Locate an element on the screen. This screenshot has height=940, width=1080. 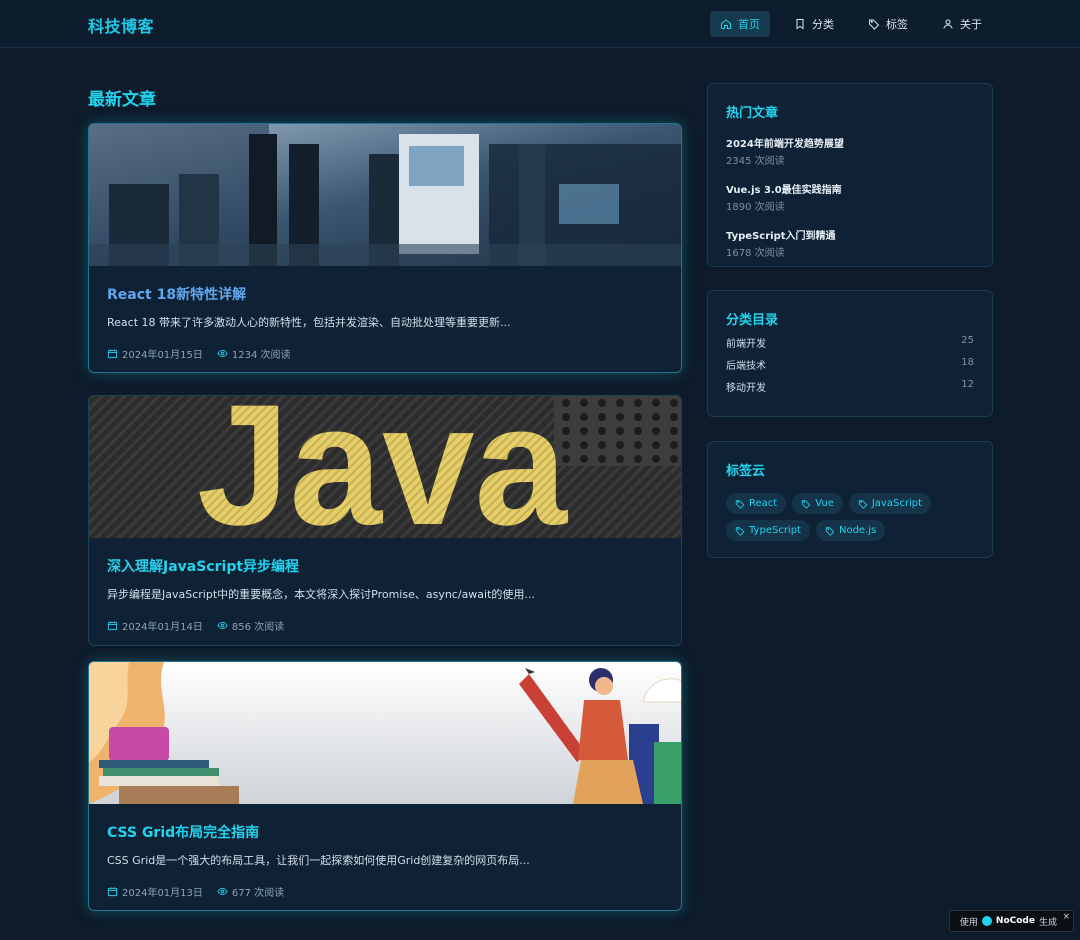
article-views: 677 次阅读 is located at coordinates (250, 891).